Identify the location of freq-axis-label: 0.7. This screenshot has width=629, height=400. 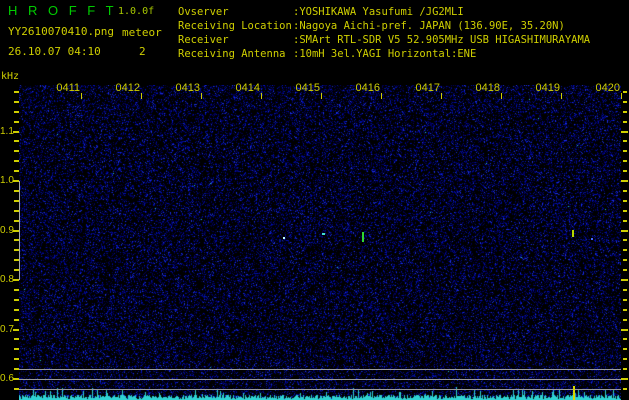
(7, 329).